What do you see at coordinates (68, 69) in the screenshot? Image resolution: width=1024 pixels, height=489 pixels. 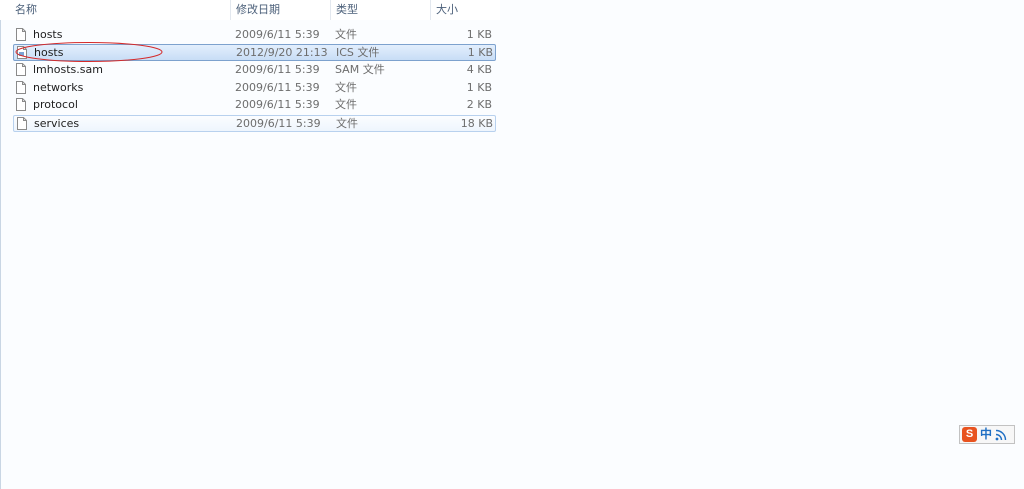 I see `file-name: lmhosts.sam` at bounding box center [68, 69].